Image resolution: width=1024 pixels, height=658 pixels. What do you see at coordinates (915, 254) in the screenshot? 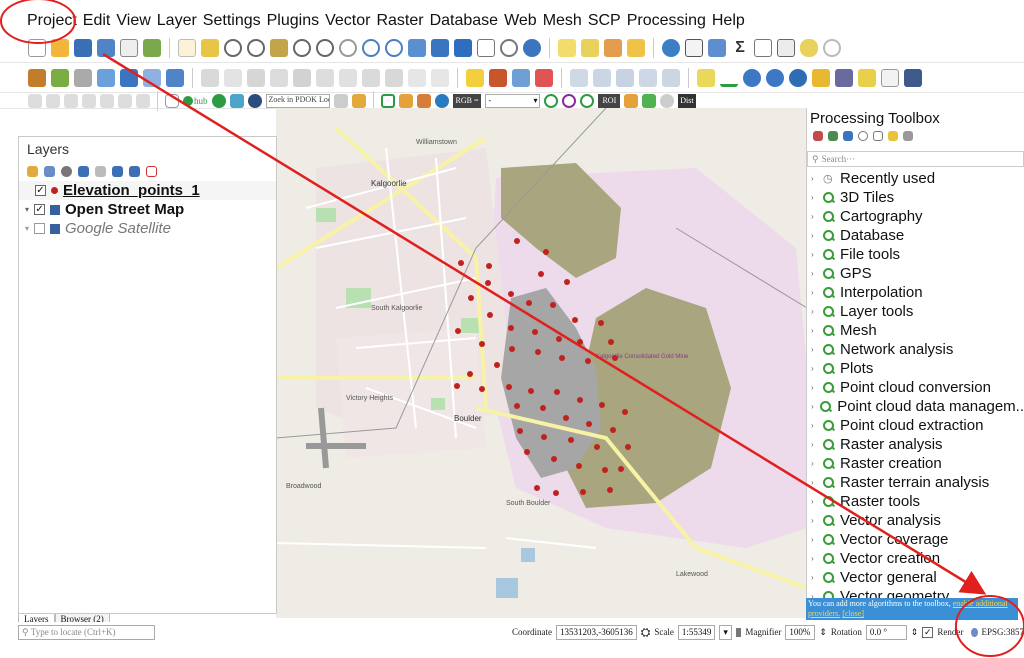
I see `toolbox-group: › File tools` at bounding box center [915, 254].